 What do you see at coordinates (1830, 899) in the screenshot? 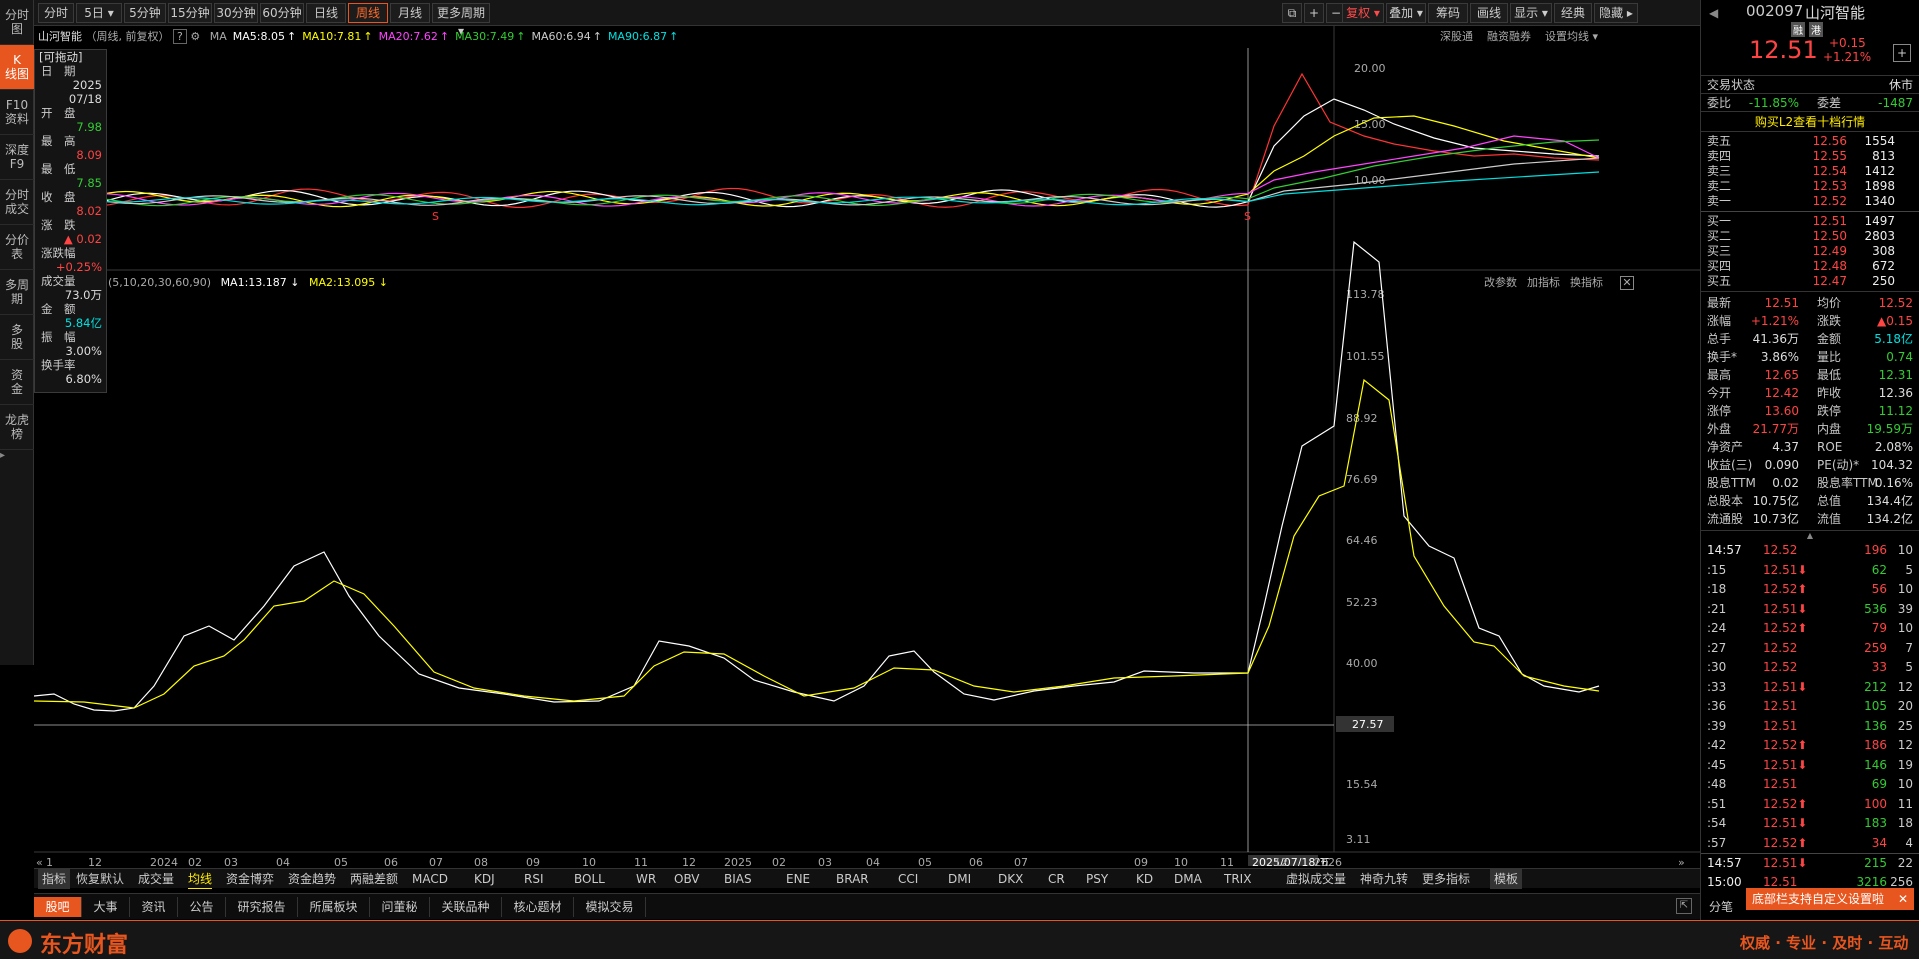
I see `toast-notification: 底部栏支持自定义设置啦 ✕` at bounding box center [1830, 899].